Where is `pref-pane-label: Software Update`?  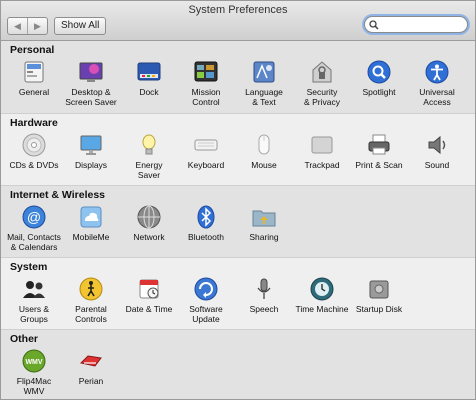 pref-pane-label: Software Update is located at coordinates (206, 314).